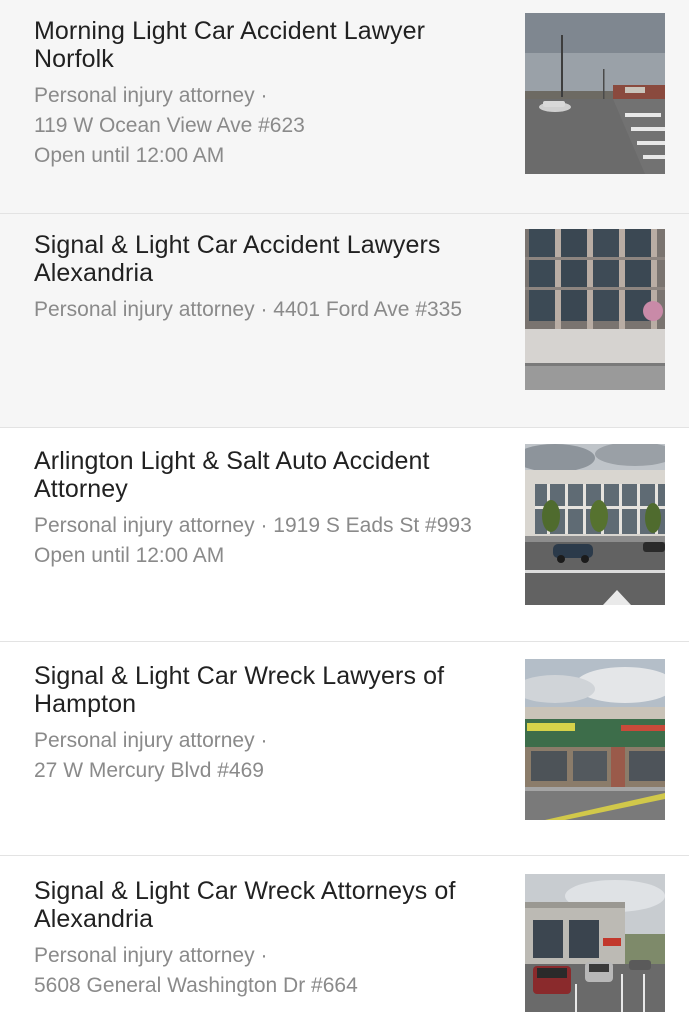  I want to click on glass-office-building-photo, so click(595, 524).